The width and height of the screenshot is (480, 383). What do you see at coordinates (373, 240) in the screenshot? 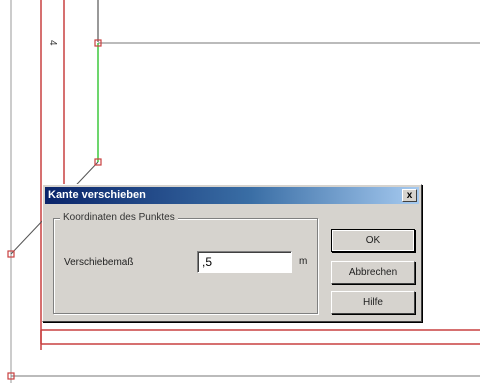
I see `ok-button: OK` at bounding box center [373, 240].